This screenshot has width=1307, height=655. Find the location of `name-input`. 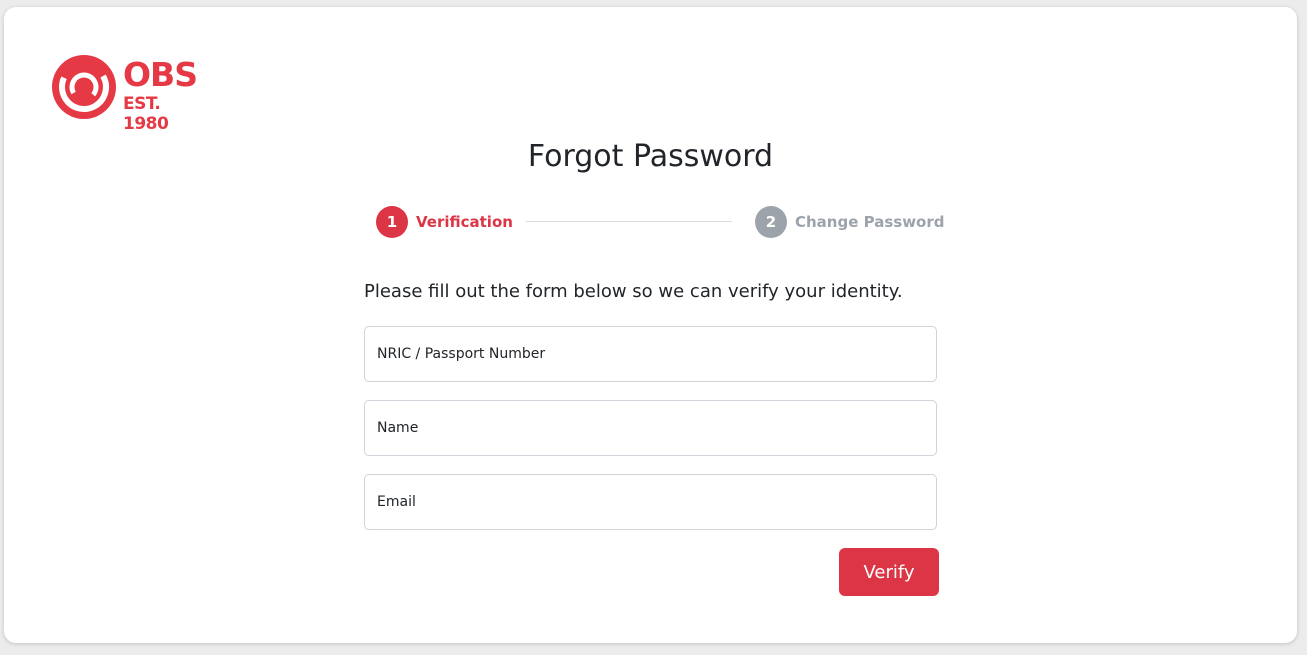

name-input is located at coordinates (650, 428).